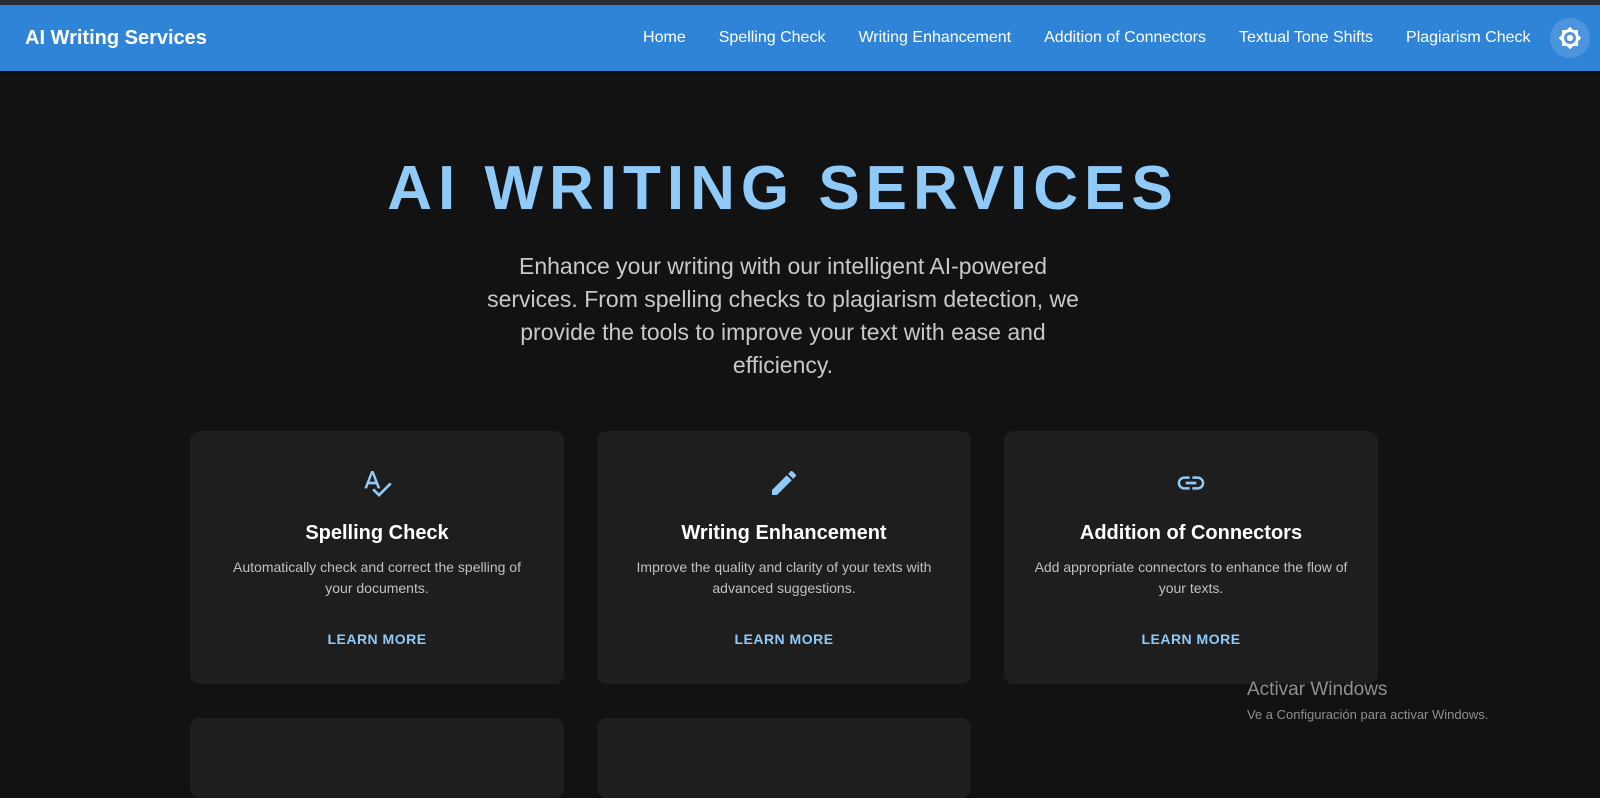 This screenshot has height=798, width=1600. Describe the element at coordinates (935, 38) in the screenshot. I see `nav-writing-enhancement: Writing Enhancement` at that location.